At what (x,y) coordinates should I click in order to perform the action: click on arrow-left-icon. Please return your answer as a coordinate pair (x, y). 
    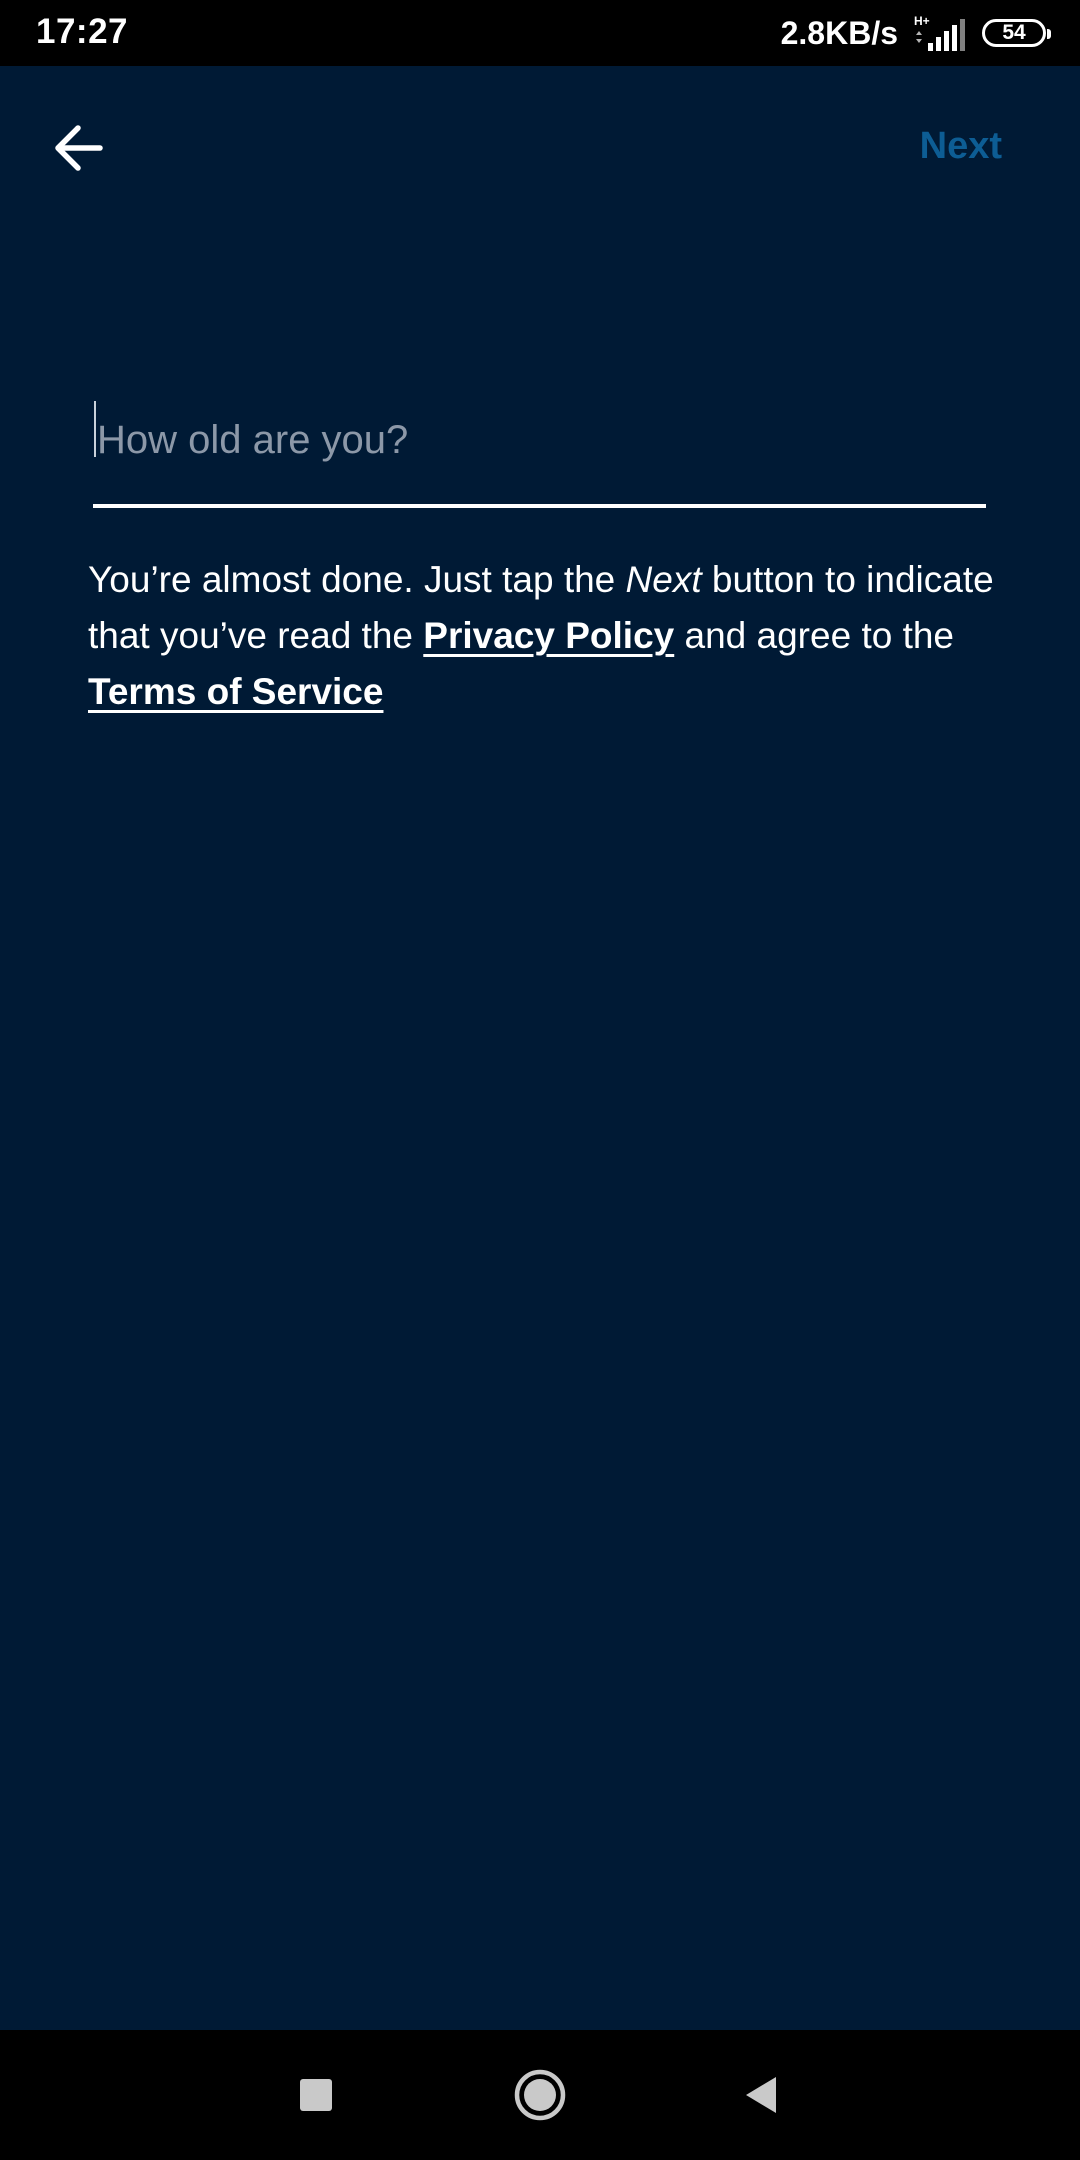
    Looking at the image, I should click on (79, 148).